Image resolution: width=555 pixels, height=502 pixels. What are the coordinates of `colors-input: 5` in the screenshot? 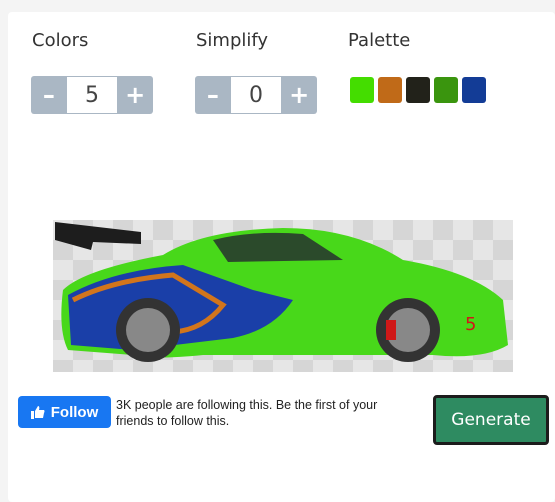 It's located at (92, 95).